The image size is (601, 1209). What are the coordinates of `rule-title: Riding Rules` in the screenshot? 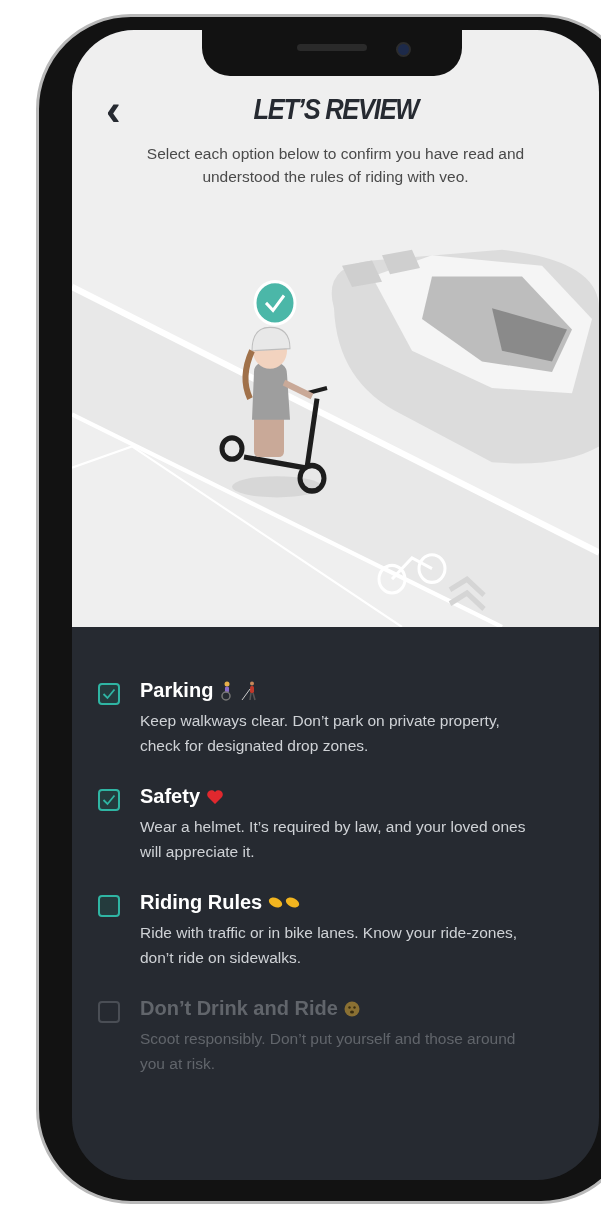 It's located at (201, 902).